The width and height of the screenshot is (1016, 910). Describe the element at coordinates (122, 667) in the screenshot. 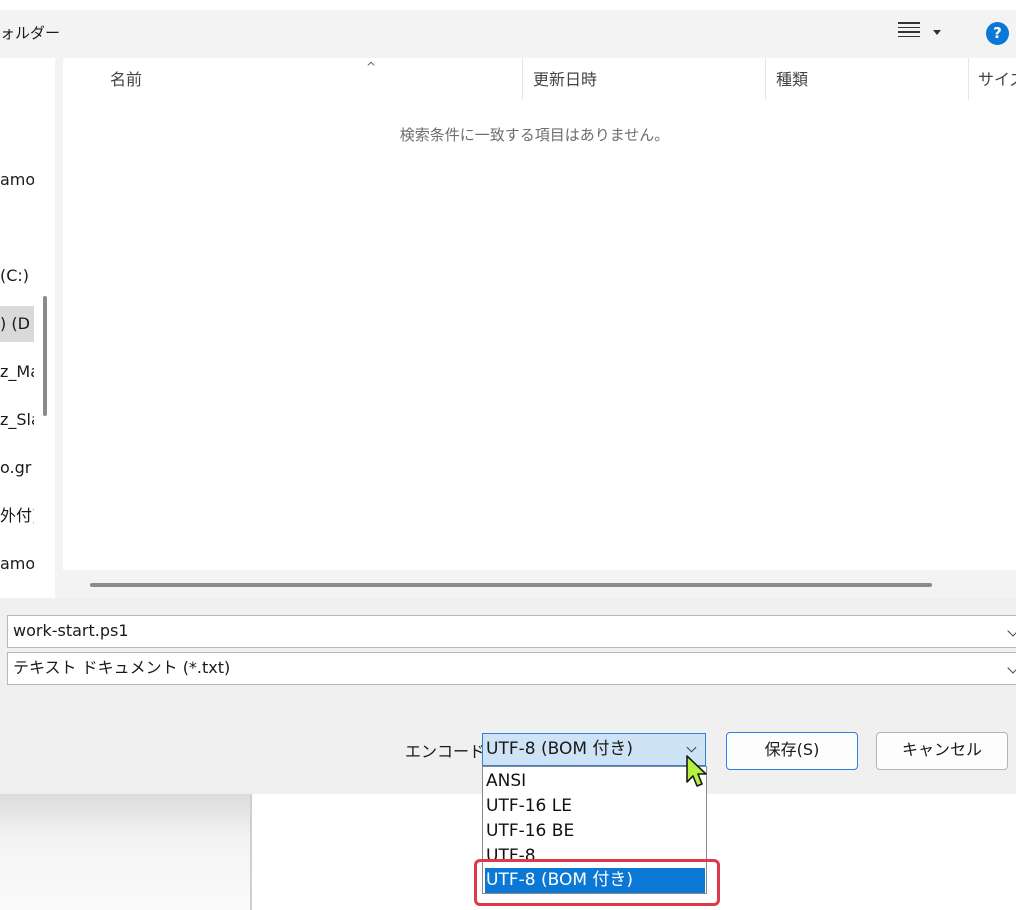

I see `filetype-value: テキスト ドキュメント (*.txt)` at that location.